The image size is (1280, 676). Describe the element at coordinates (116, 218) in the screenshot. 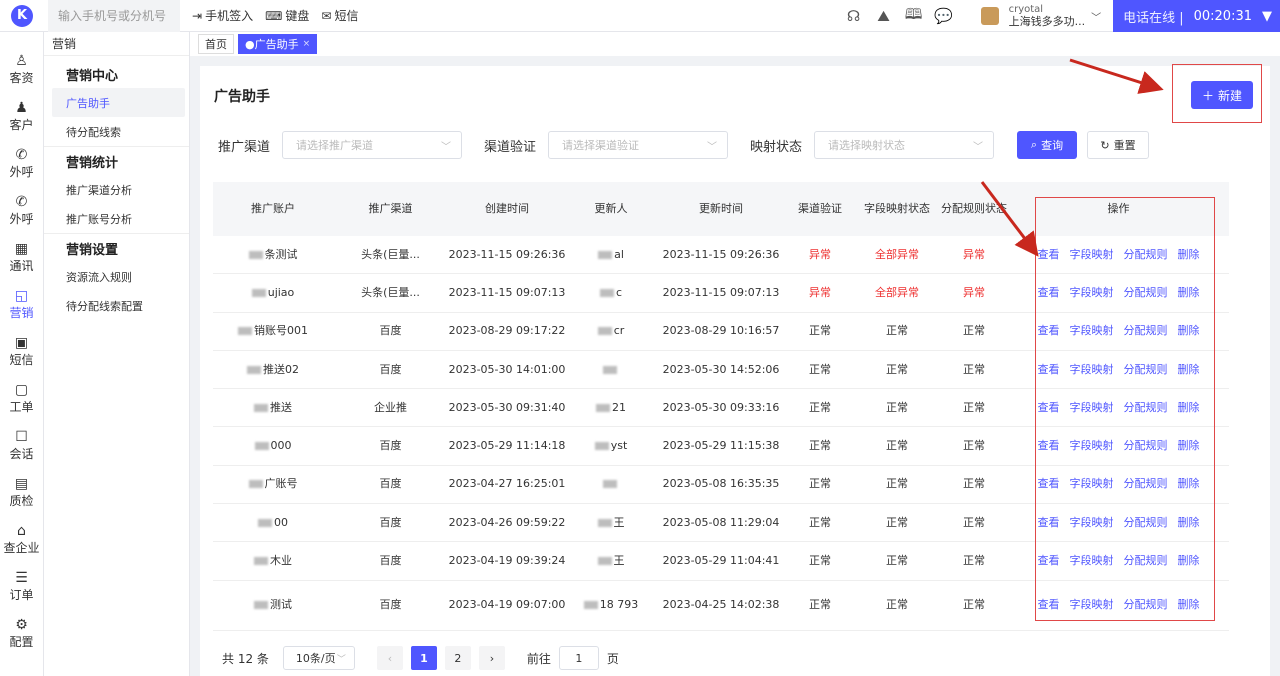

I see `menu-item-account-analysis: 推广账号分析` at that location.